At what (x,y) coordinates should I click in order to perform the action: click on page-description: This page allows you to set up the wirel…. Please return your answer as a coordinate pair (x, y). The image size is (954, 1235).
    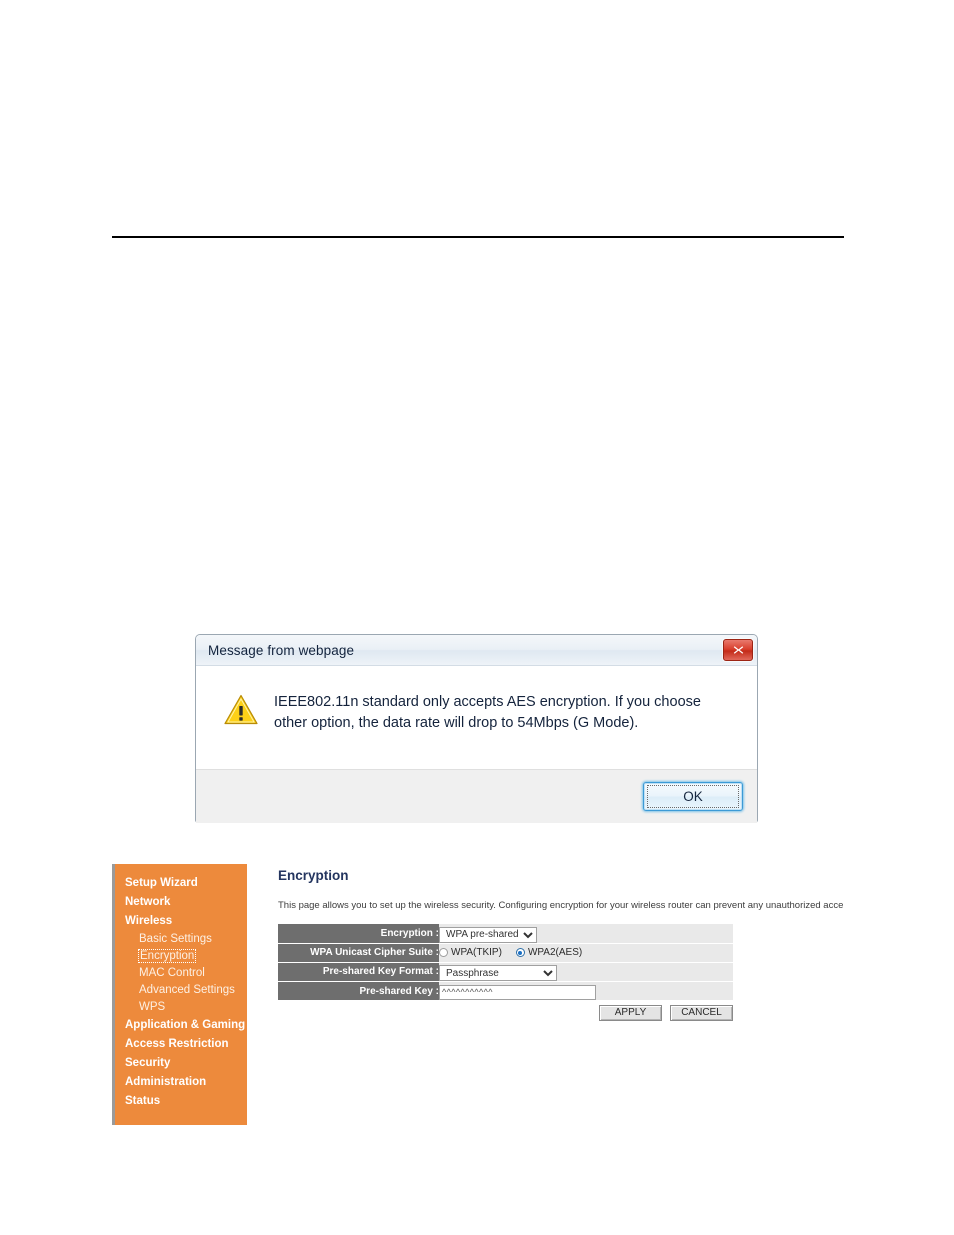
    Looking at the image, I should click on (560, 905).